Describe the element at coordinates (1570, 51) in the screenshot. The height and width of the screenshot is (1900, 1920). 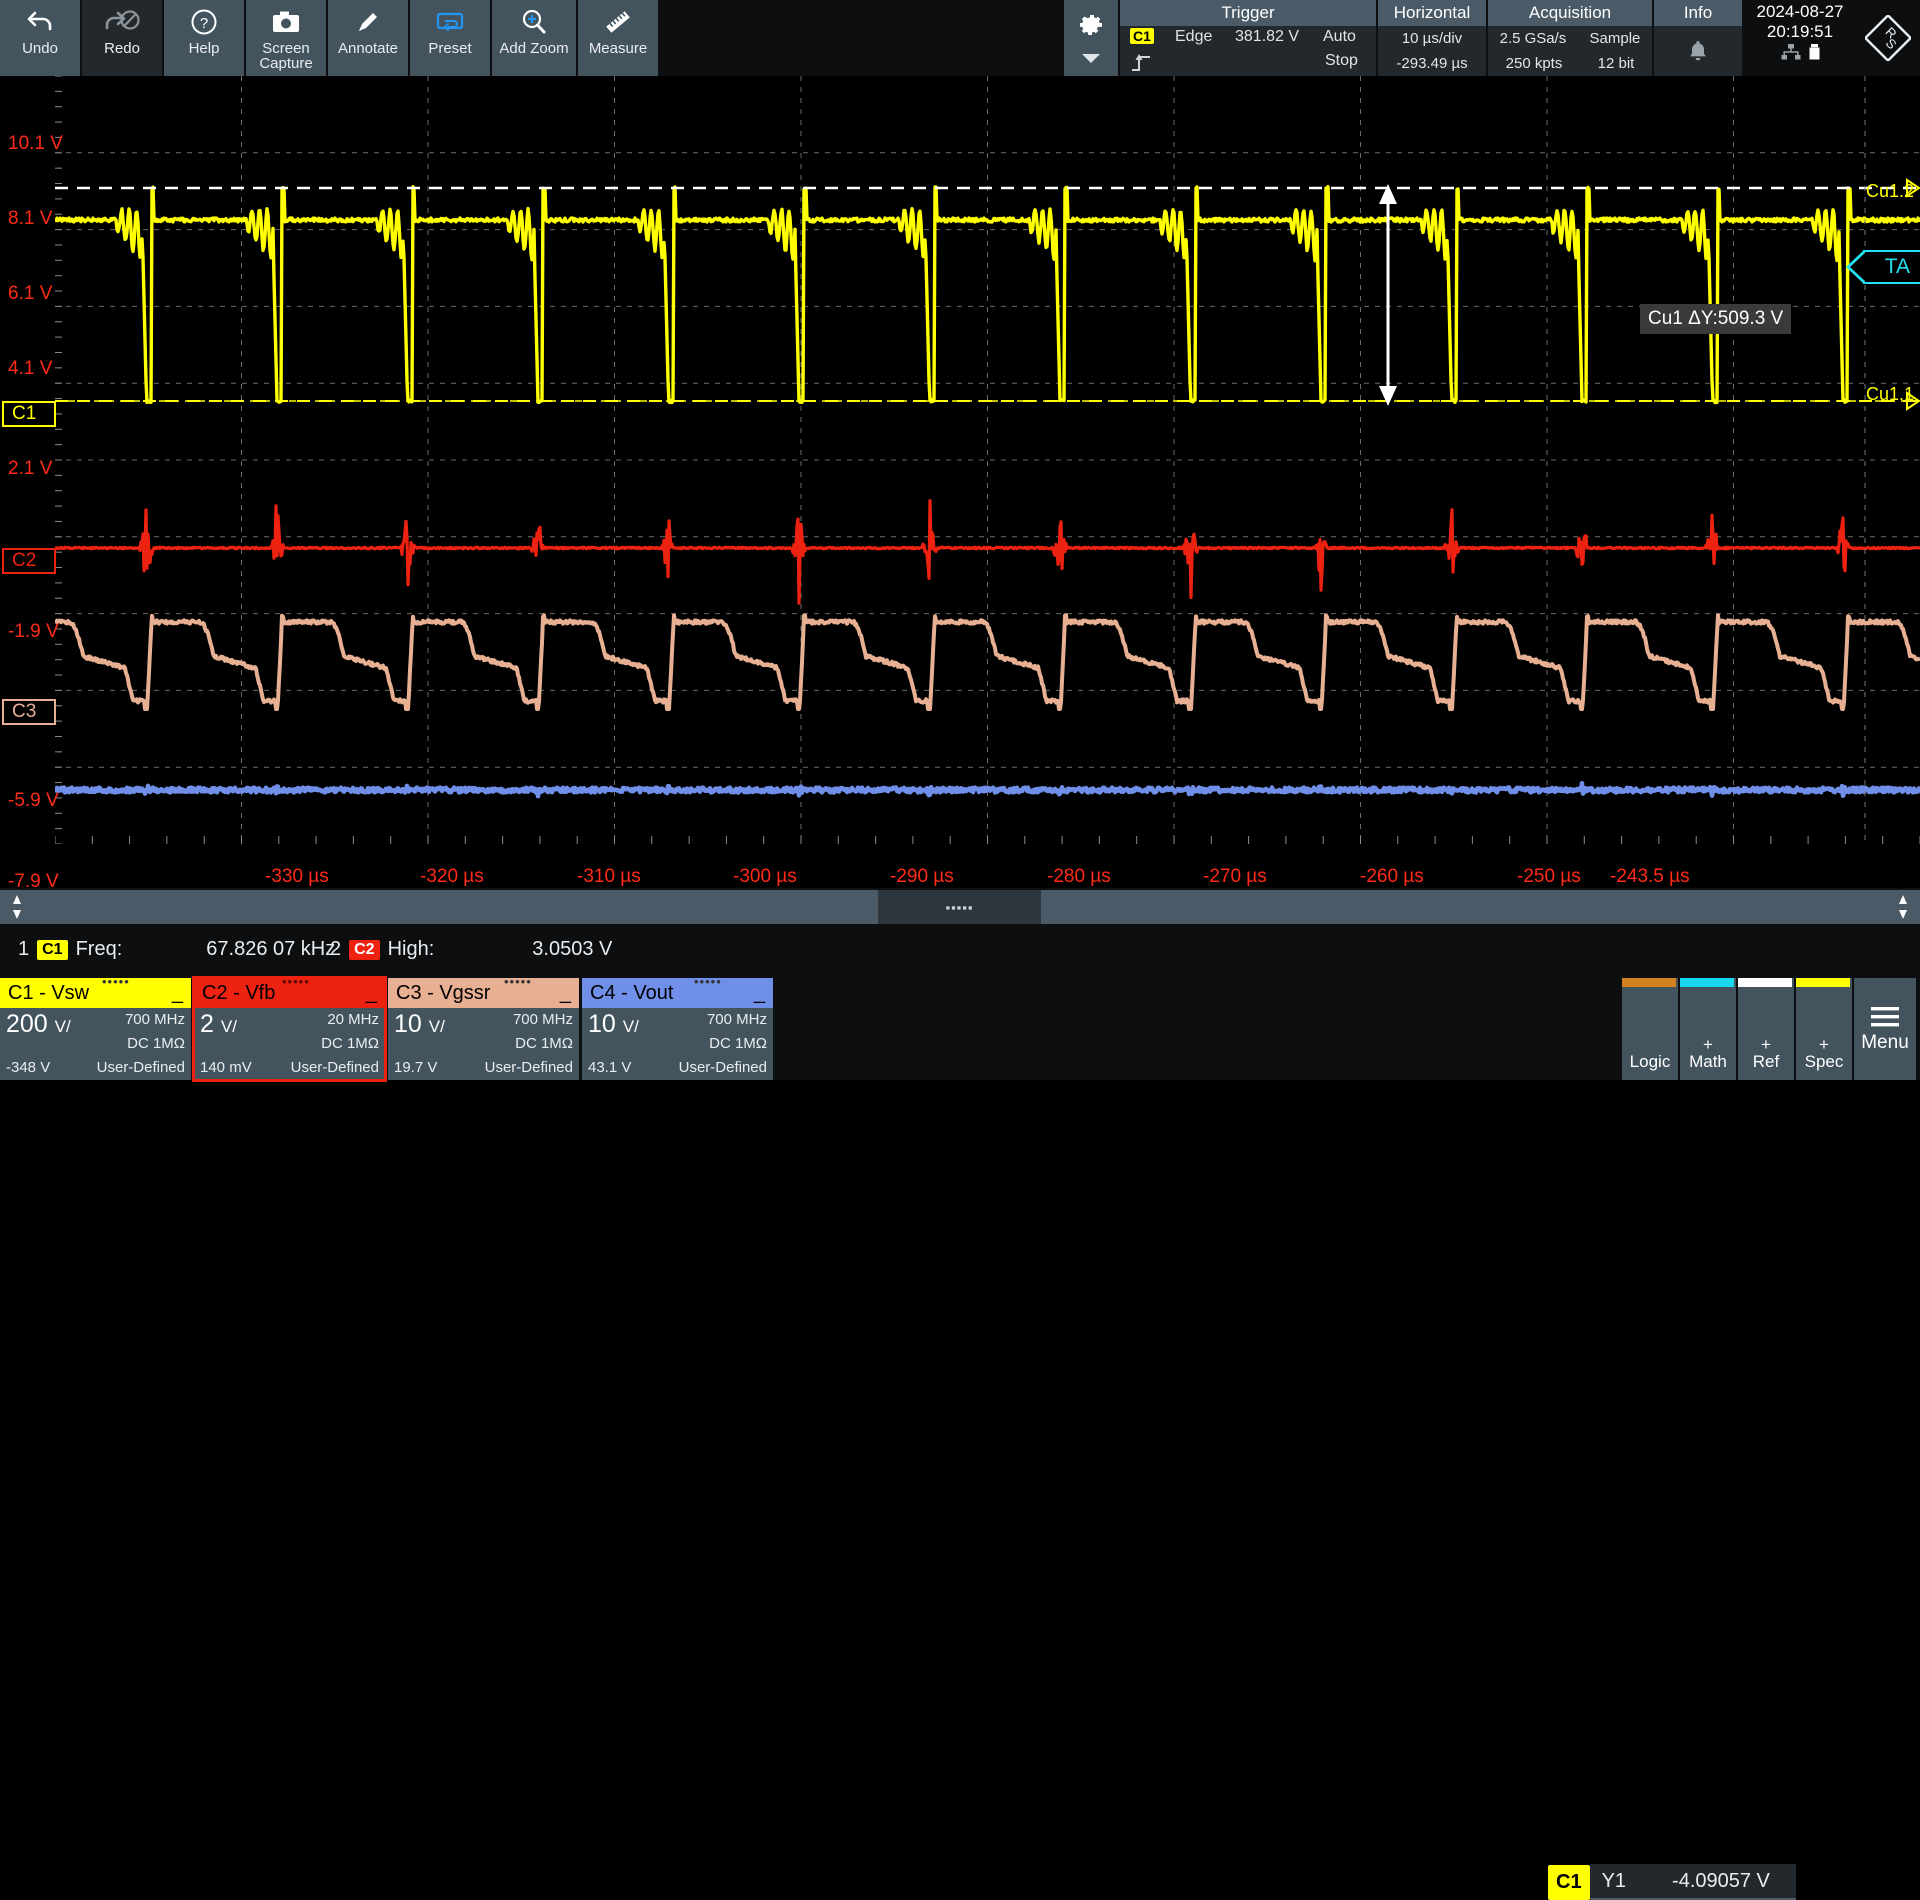
I see `acquisition-body: 2.5 GSa/s Sample 250 kpts 12 bit` at that location.